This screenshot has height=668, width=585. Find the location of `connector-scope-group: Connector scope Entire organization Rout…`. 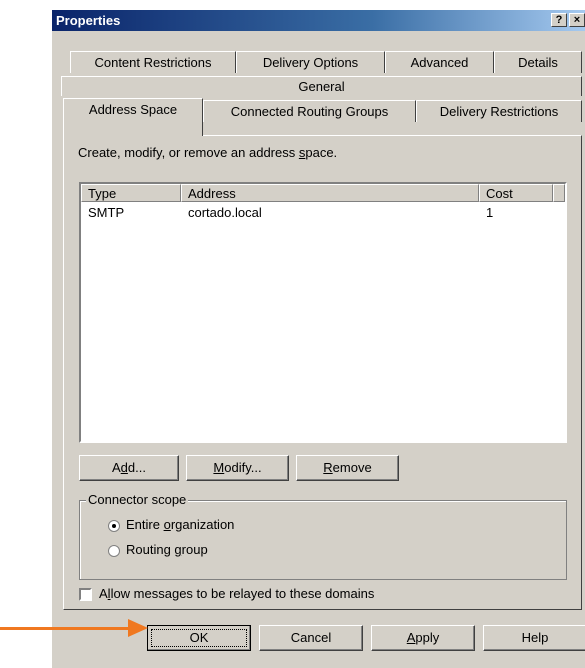

connector-scope-group: Connector scope Entire organization Rout… is located at coordinates (323, 536).